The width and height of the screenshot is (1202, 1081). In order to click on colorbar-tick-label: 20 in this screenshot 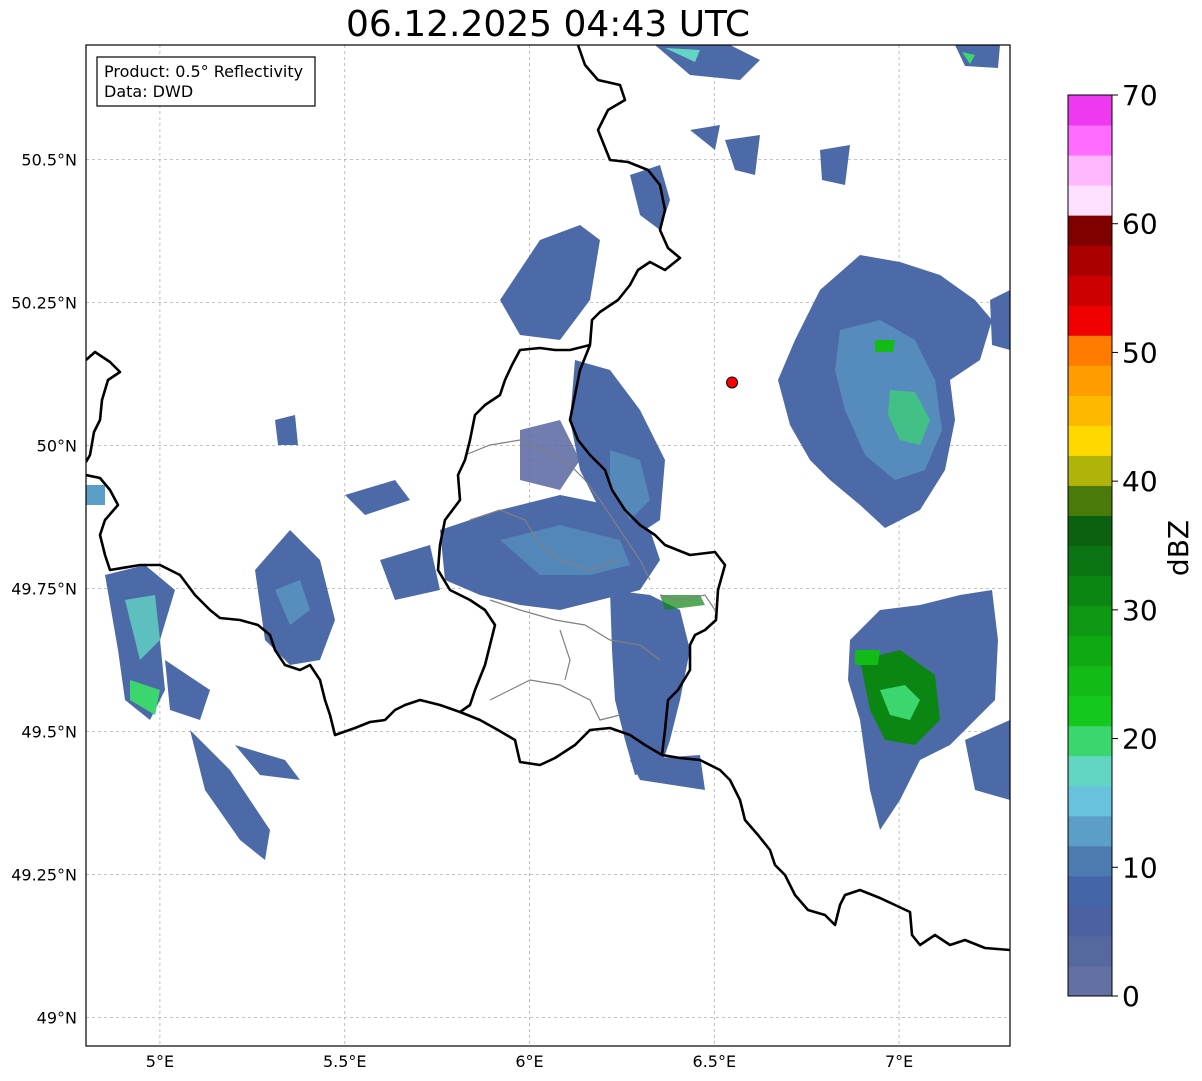, I will do `click(1140, 739)`.